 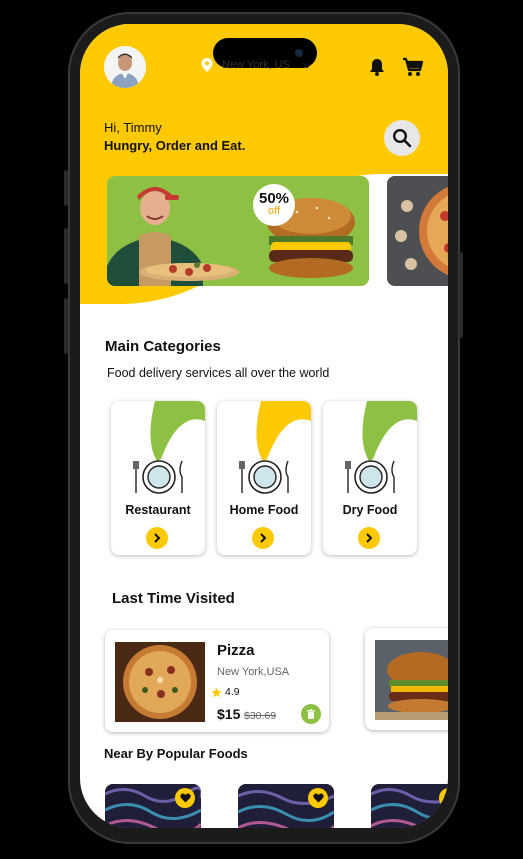 I want to click on category-label: Restaurant, so click(x=158, y=510).